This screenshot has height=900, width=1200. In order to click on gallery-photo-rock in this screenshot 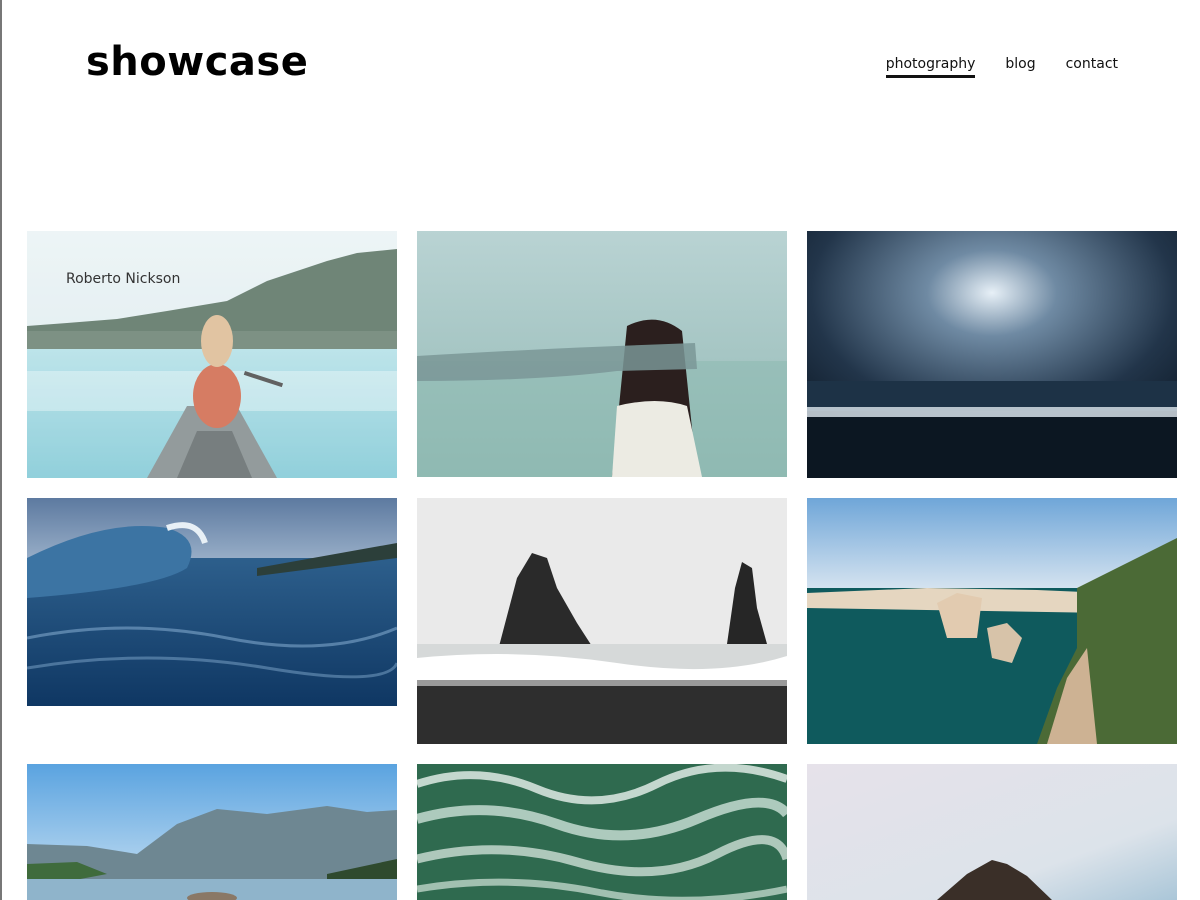, I will do `click(992, 832)`.